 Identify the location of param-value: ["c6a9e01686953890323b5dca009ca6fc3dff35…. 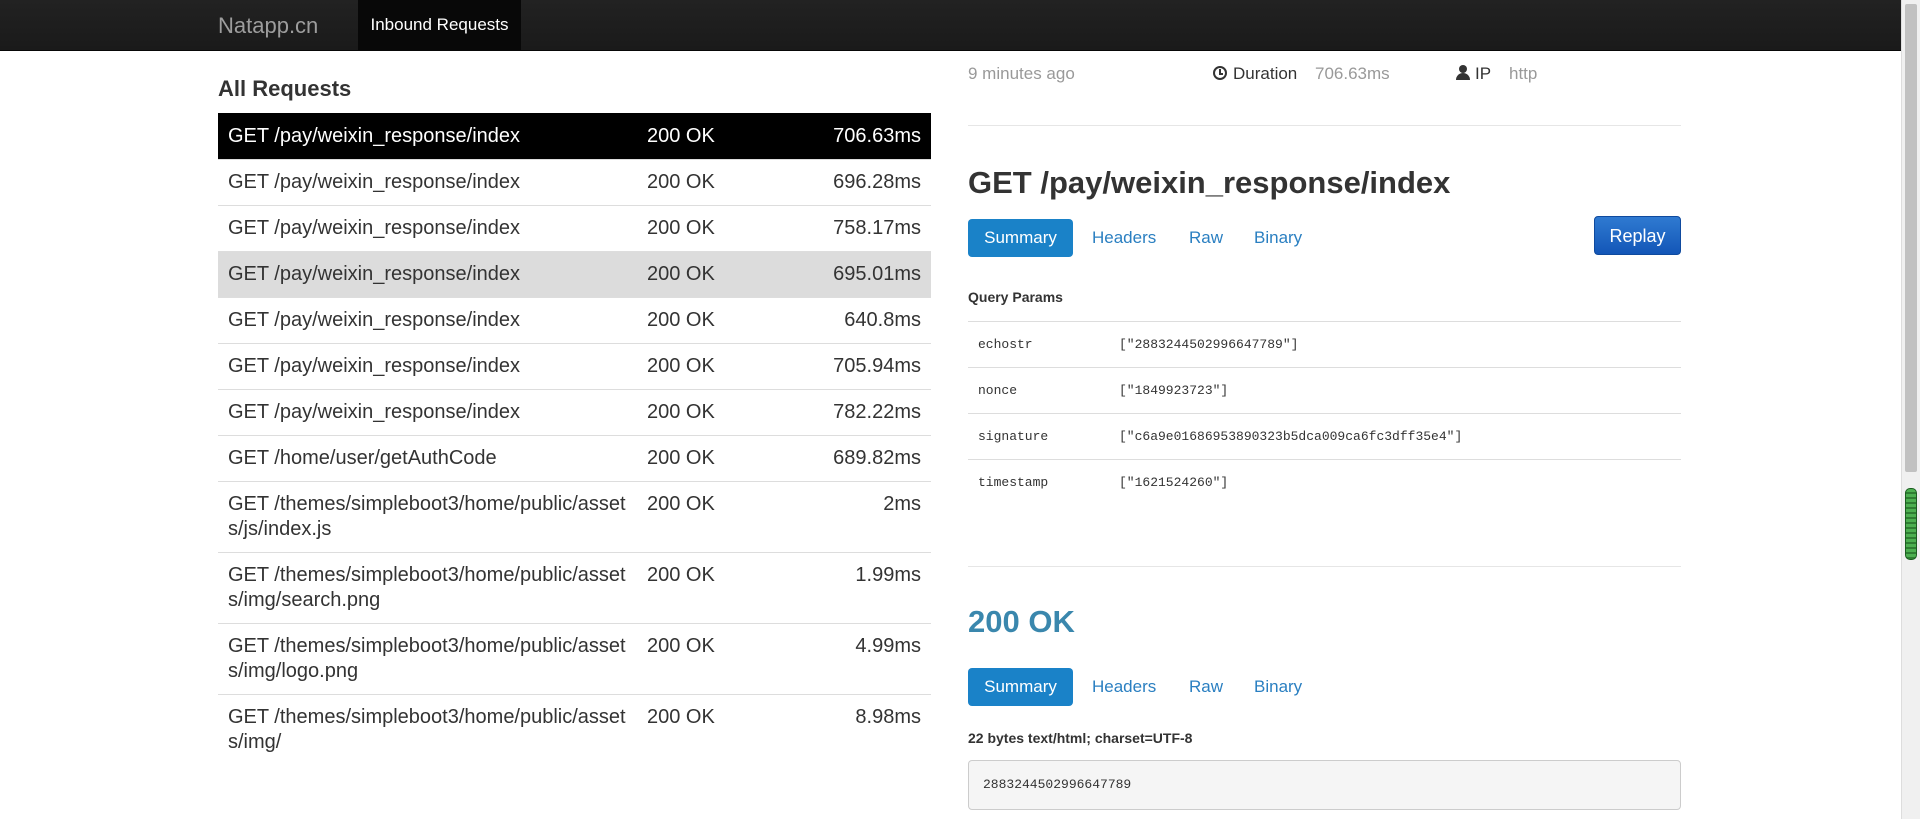
(1395, 436).